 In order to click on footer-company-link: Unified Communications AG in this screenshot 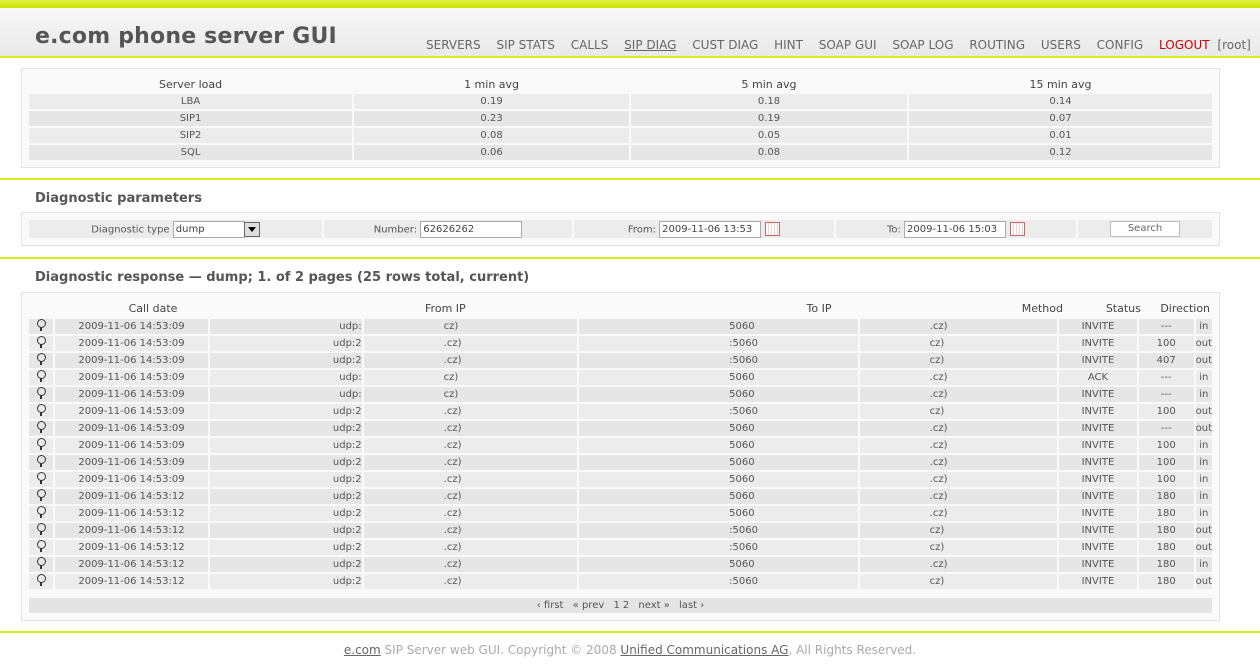, I will do `click(704, 650)`.